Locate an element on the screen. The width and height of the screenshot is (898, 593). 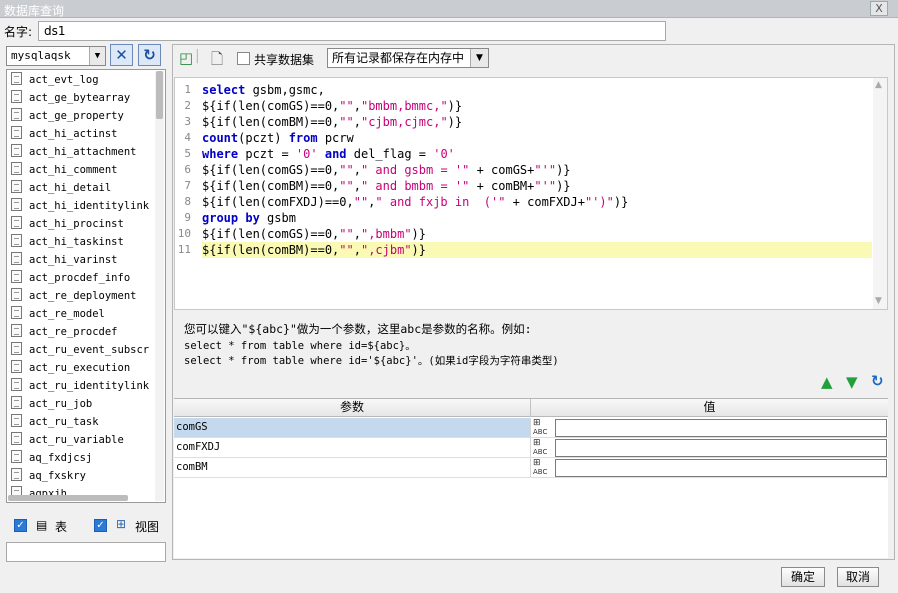
scrollbar-thumb is located at coordinates (159, 95).